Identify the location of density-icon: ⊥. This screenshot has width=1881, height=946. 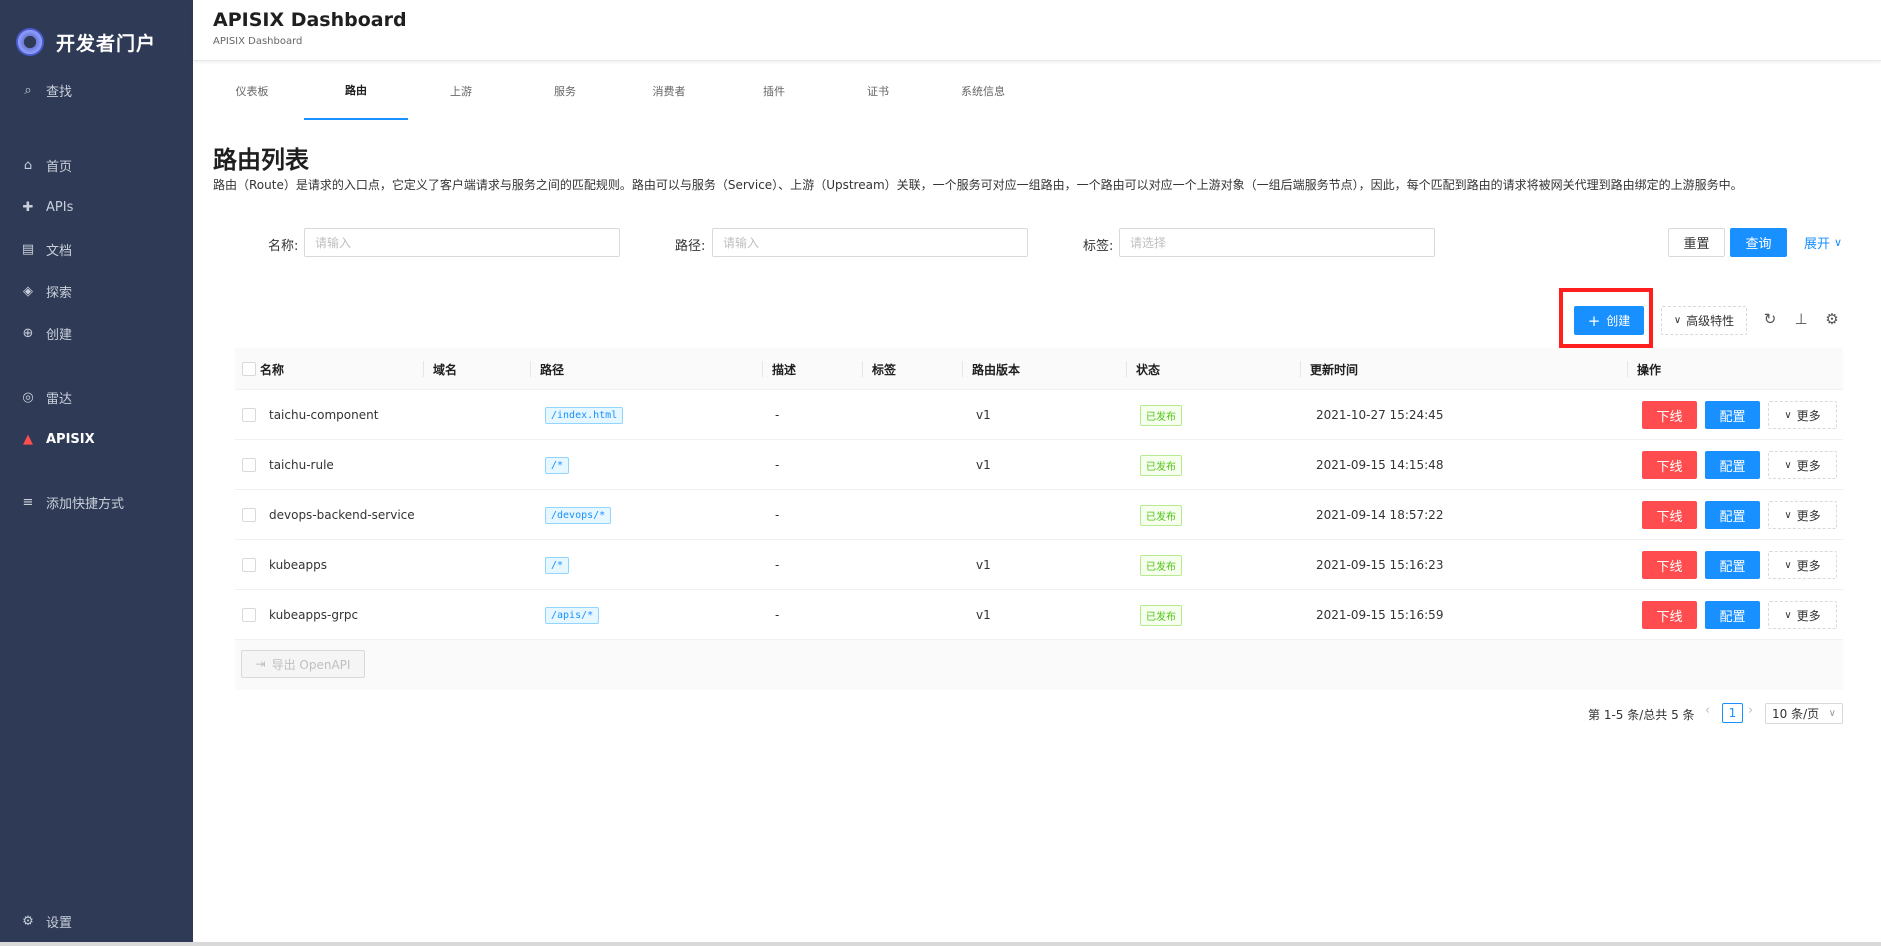
(1801, 319).